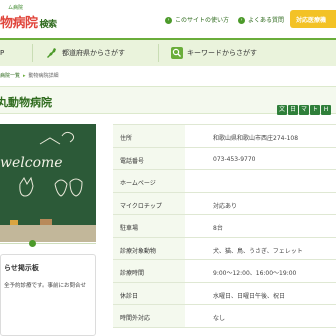  Describe the element at coordinates (222, 53) in the screenshot. I see `tab-keyword-label: キーワードからさがす` at that location.